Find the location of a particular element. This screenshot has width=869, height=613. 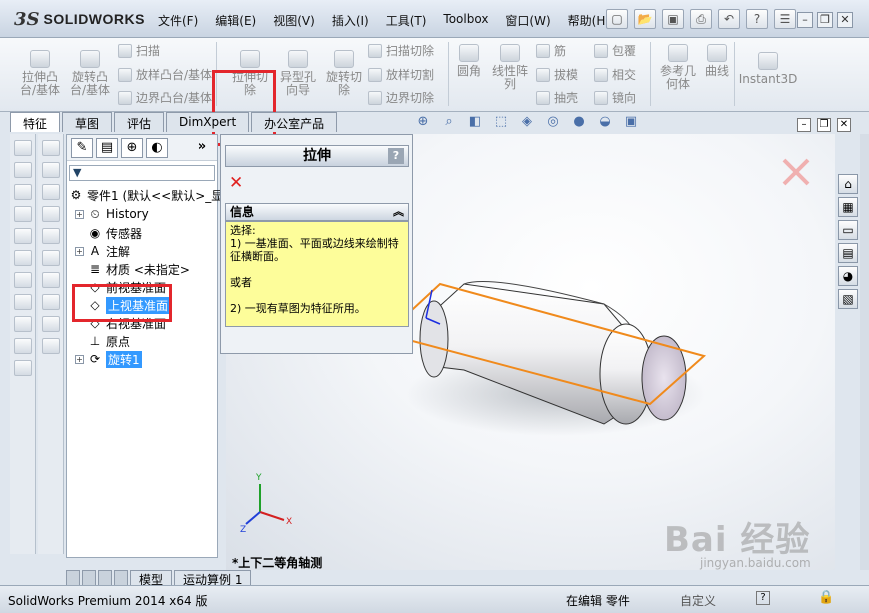

pm-cancel-icon: ✕ is located at coordinates (236, 183).